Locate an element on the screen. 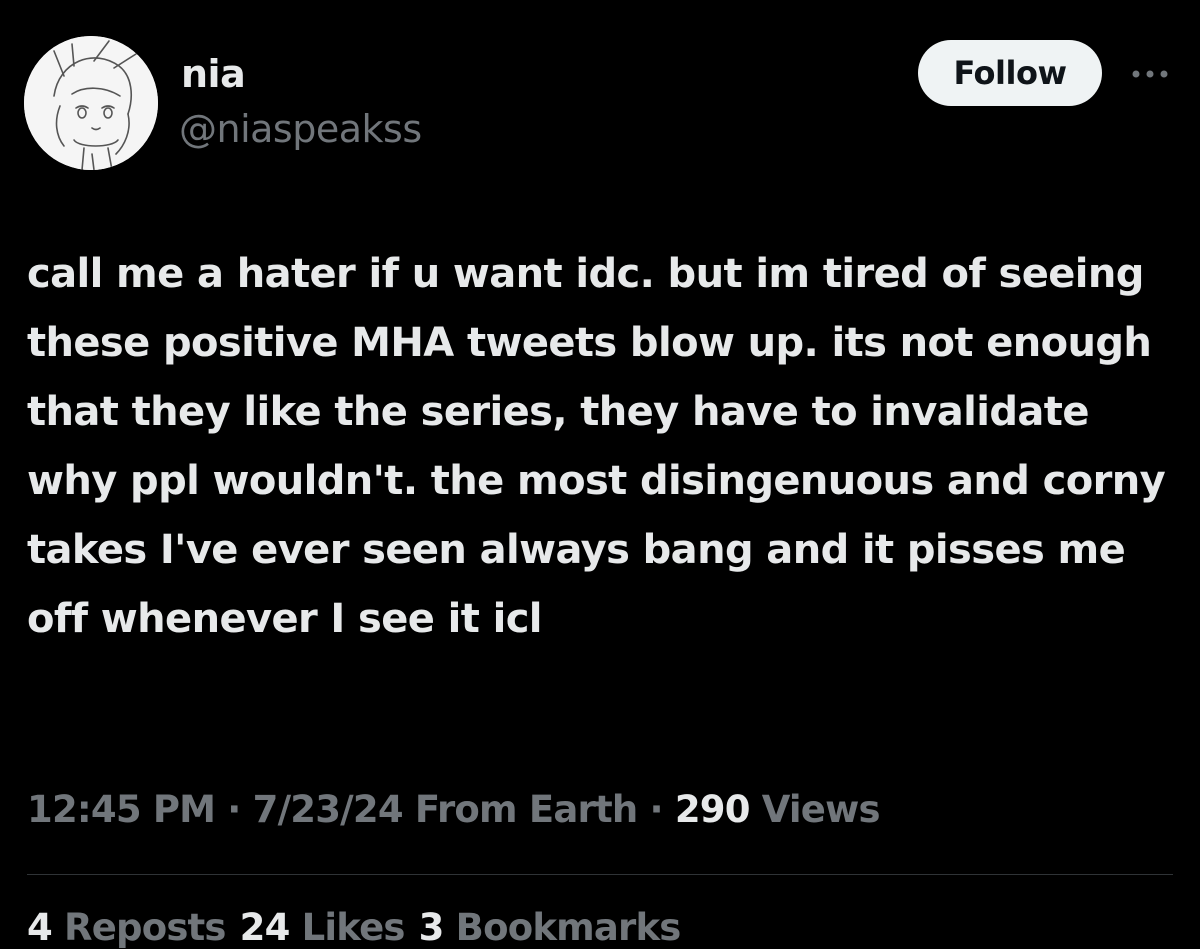 The image size is (1200, 949). author-handle: @niaspeakss is located at coordinates (300, 129).